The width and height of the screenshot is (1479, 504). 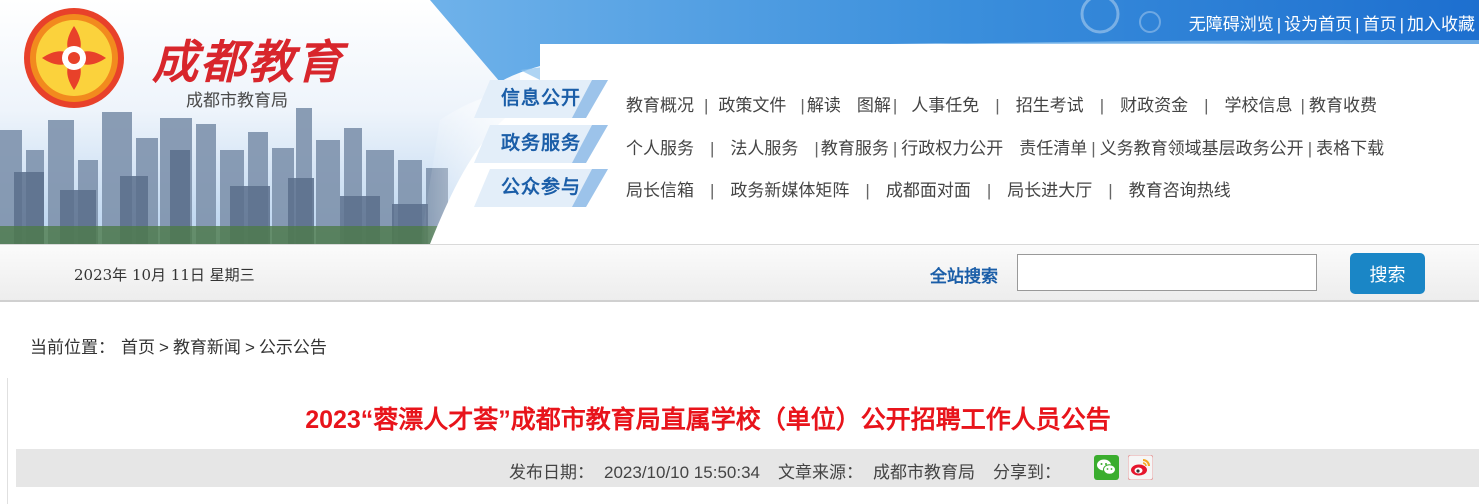 What do you see at coordinates (1049, 190) in the screenshot?
I see `nav-link: 局长进大厅` at bounding box center [1049, 190].